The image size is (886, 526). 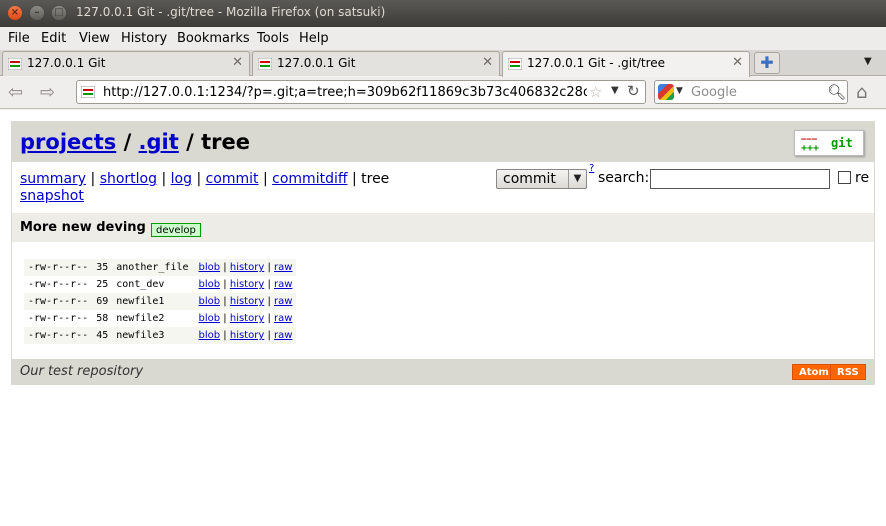 What do you see at coordinates (740, 179) in the screenshot?
I see `search-input` at bounding box center [740, 179].